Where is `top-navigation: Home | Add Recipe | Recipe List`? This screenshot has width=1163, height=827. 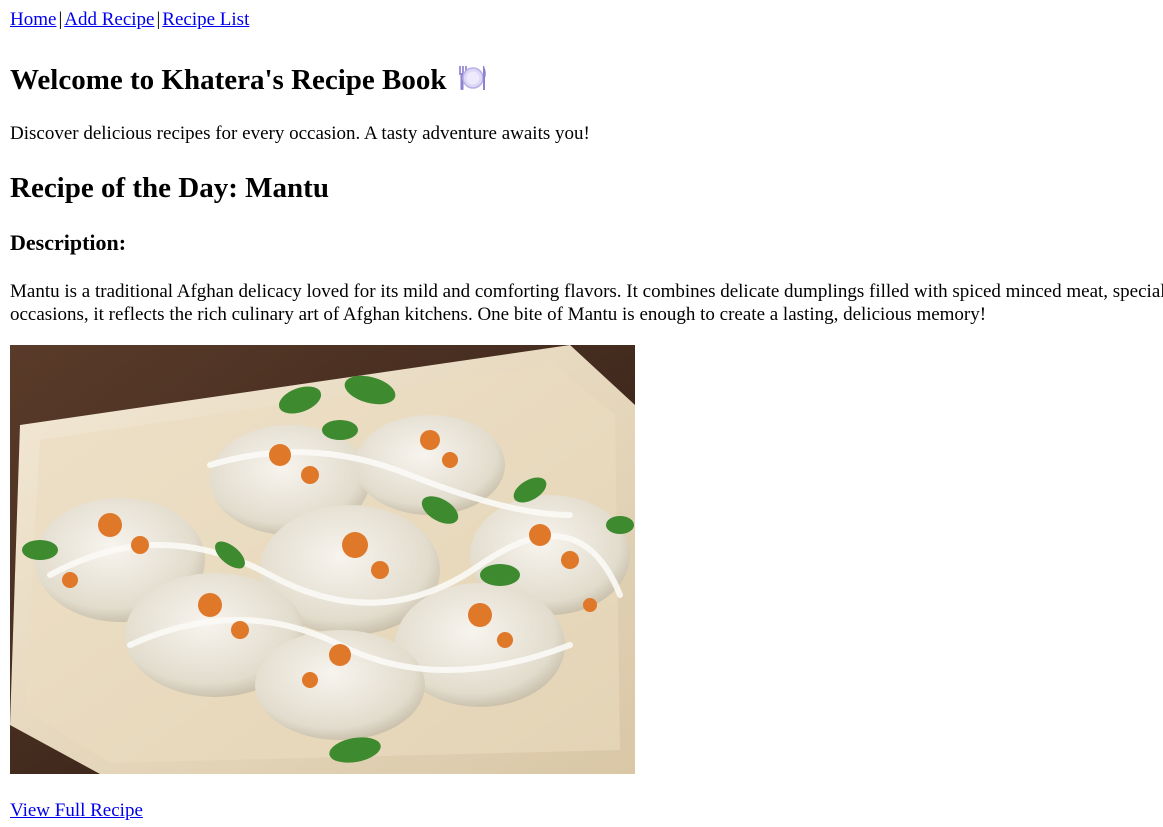 top-navigation: Home | Add Recipe | Recipe List is located at coordinates (129, 20).